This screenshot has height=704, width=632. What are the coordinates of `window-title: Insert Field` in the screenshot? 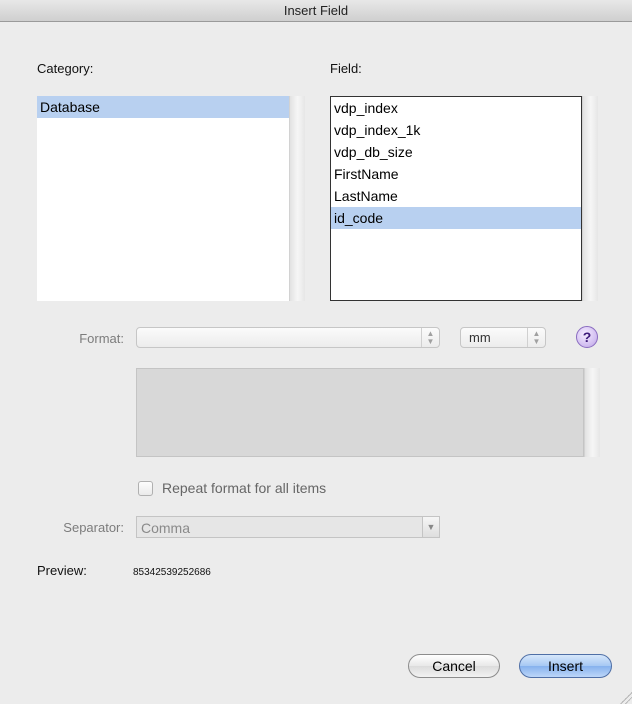 It's located at (316, 11).